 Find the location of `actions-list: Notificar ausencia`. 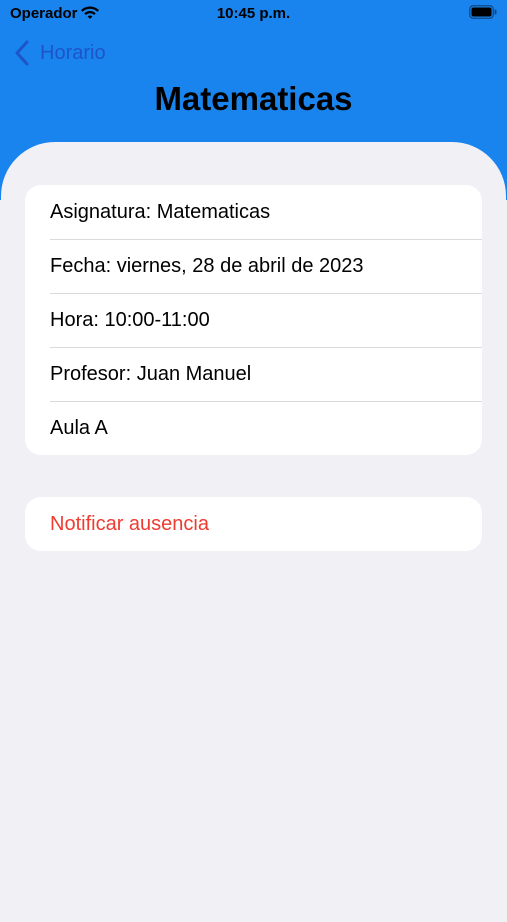

actions-list: Notificar ausencia is located at coordinates (253, 524).